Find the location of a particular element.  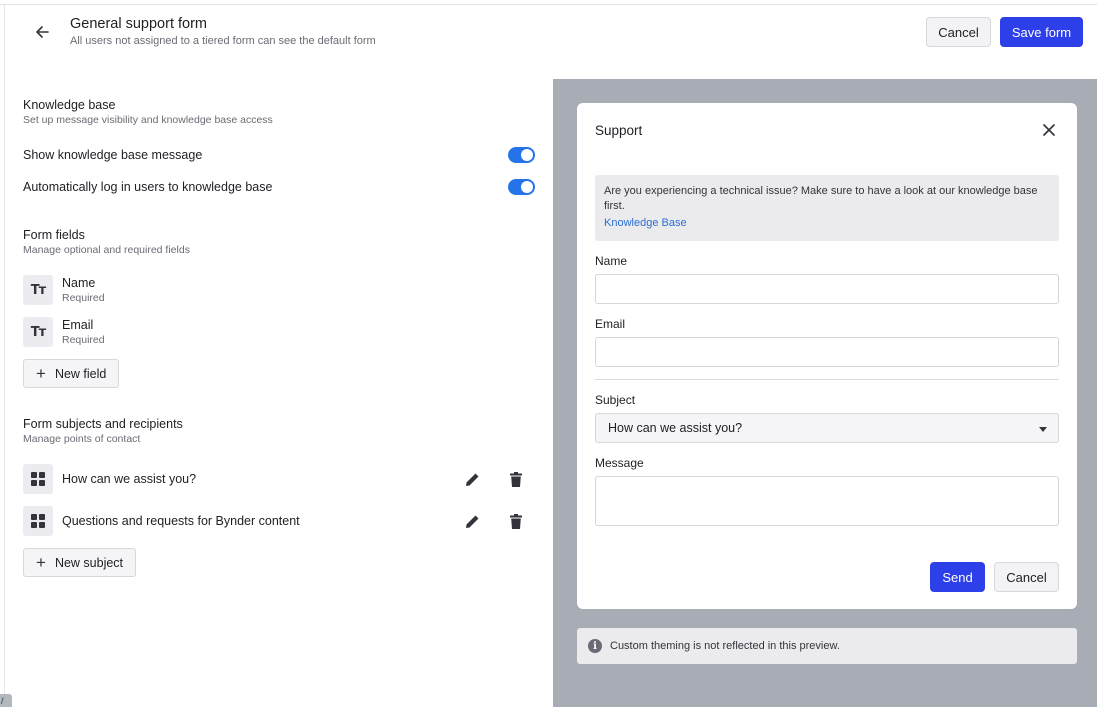

subject-label: Subject is located at coordinates (615, 400).